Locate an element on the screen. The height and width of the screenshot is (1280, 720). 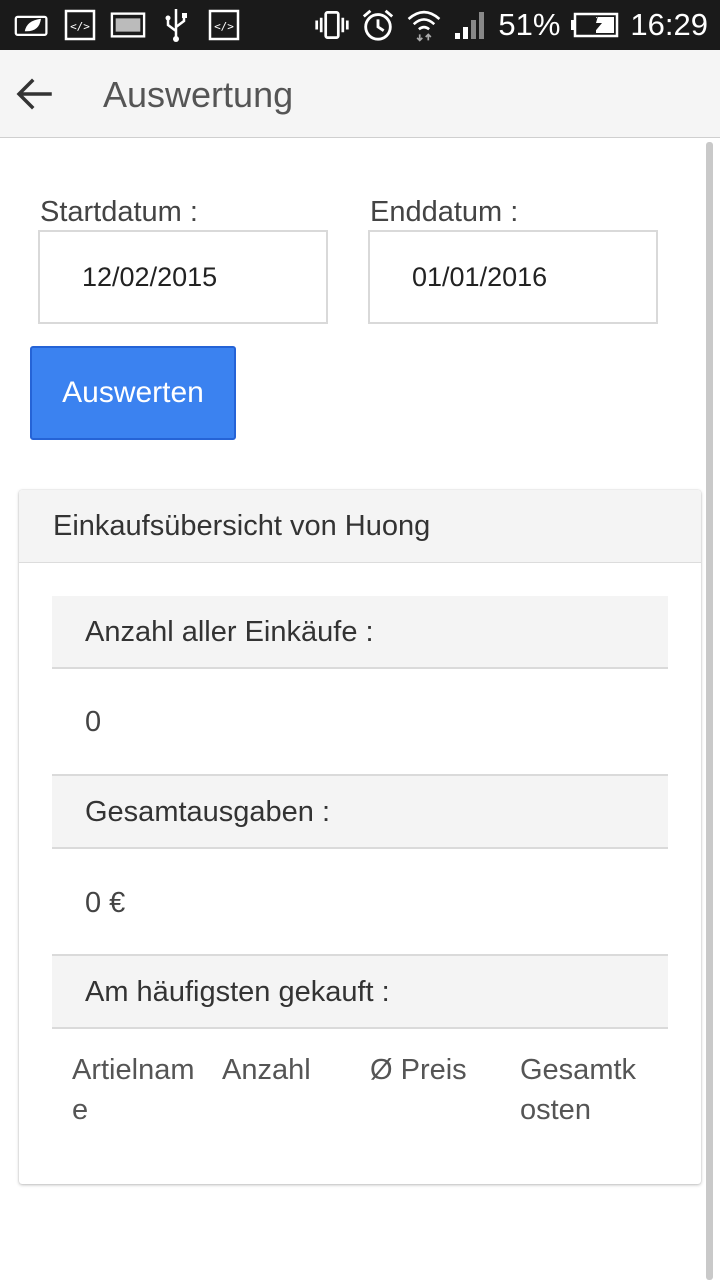
end-date-field: 01/01/2016 is located at coordinates (513, 277).